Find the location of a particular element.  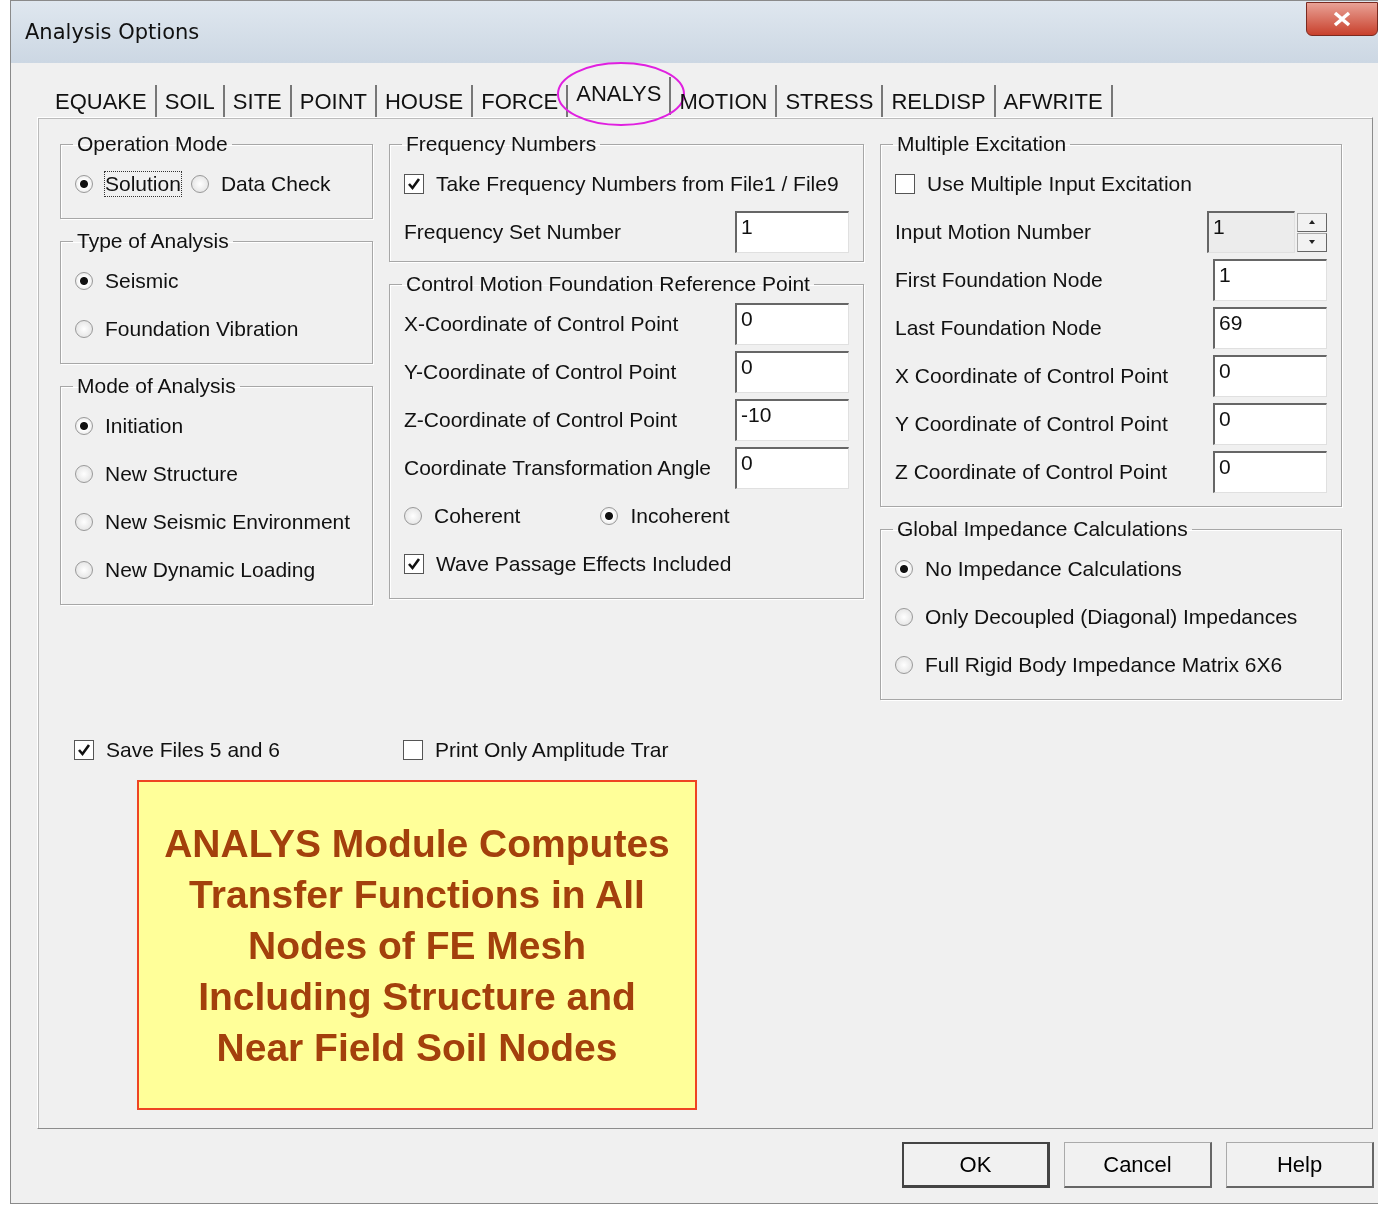

radio-label: New Seismic Environment is located at coordinates (228, 522).